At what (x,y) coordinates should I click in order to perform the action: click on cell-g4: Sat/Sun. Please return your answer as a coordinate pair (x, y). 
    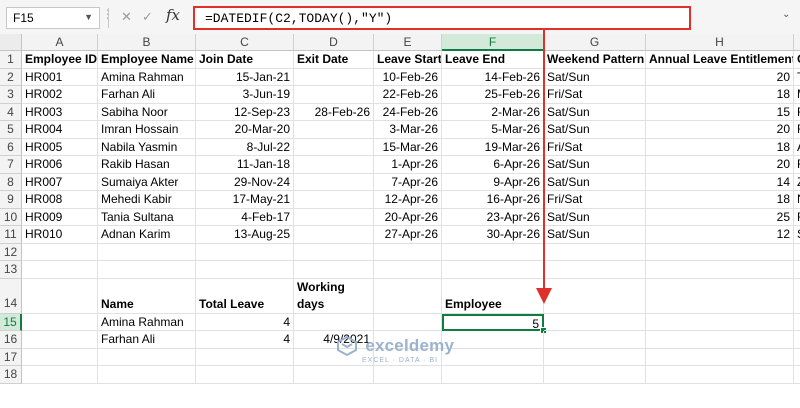
    Looking at the image, I should click on (595, 112).